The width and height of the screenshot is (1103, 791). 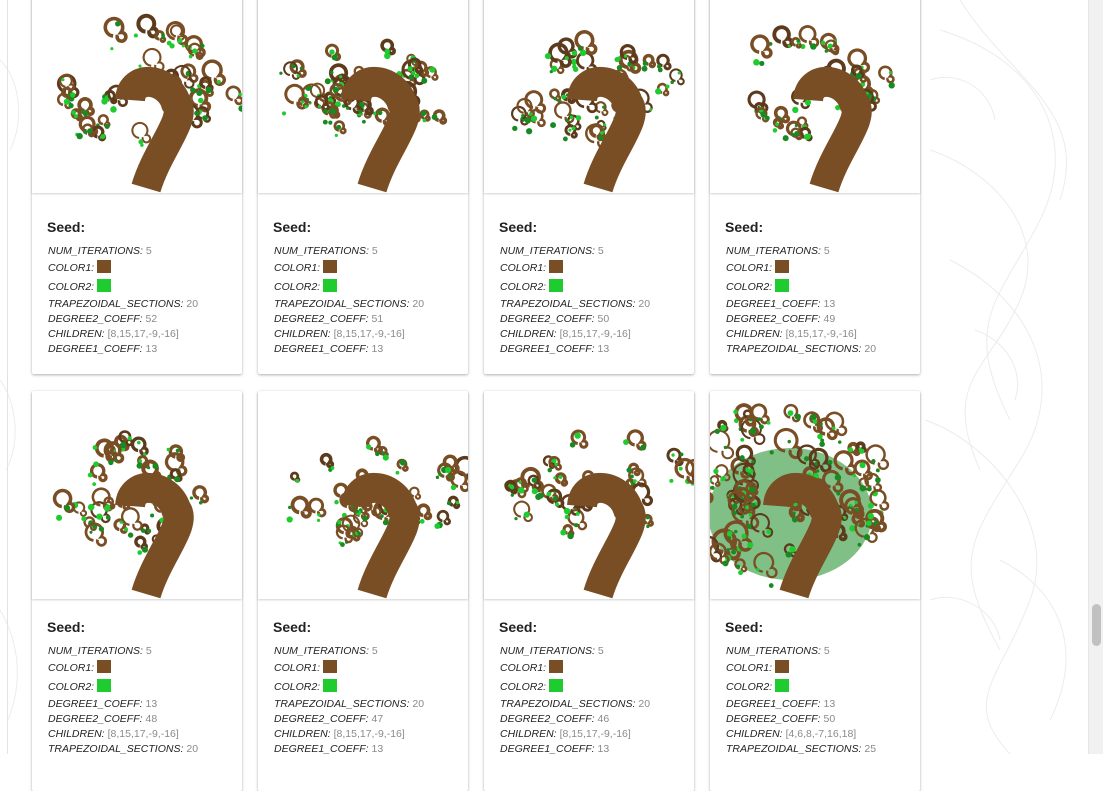 What do you see at coordinates (819, 319) in the screenshot?
I see `param-row: DEGREE2_COEFF: 49` at bounding box center [819, 319].